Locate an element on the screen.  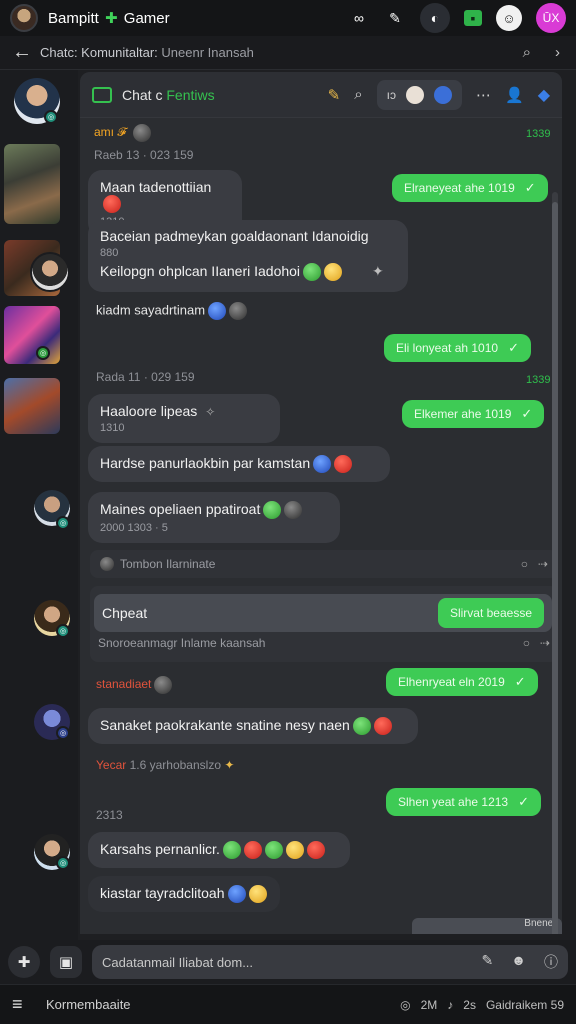
app-logo-icon: ✚ is located at coordinates (111, 18).